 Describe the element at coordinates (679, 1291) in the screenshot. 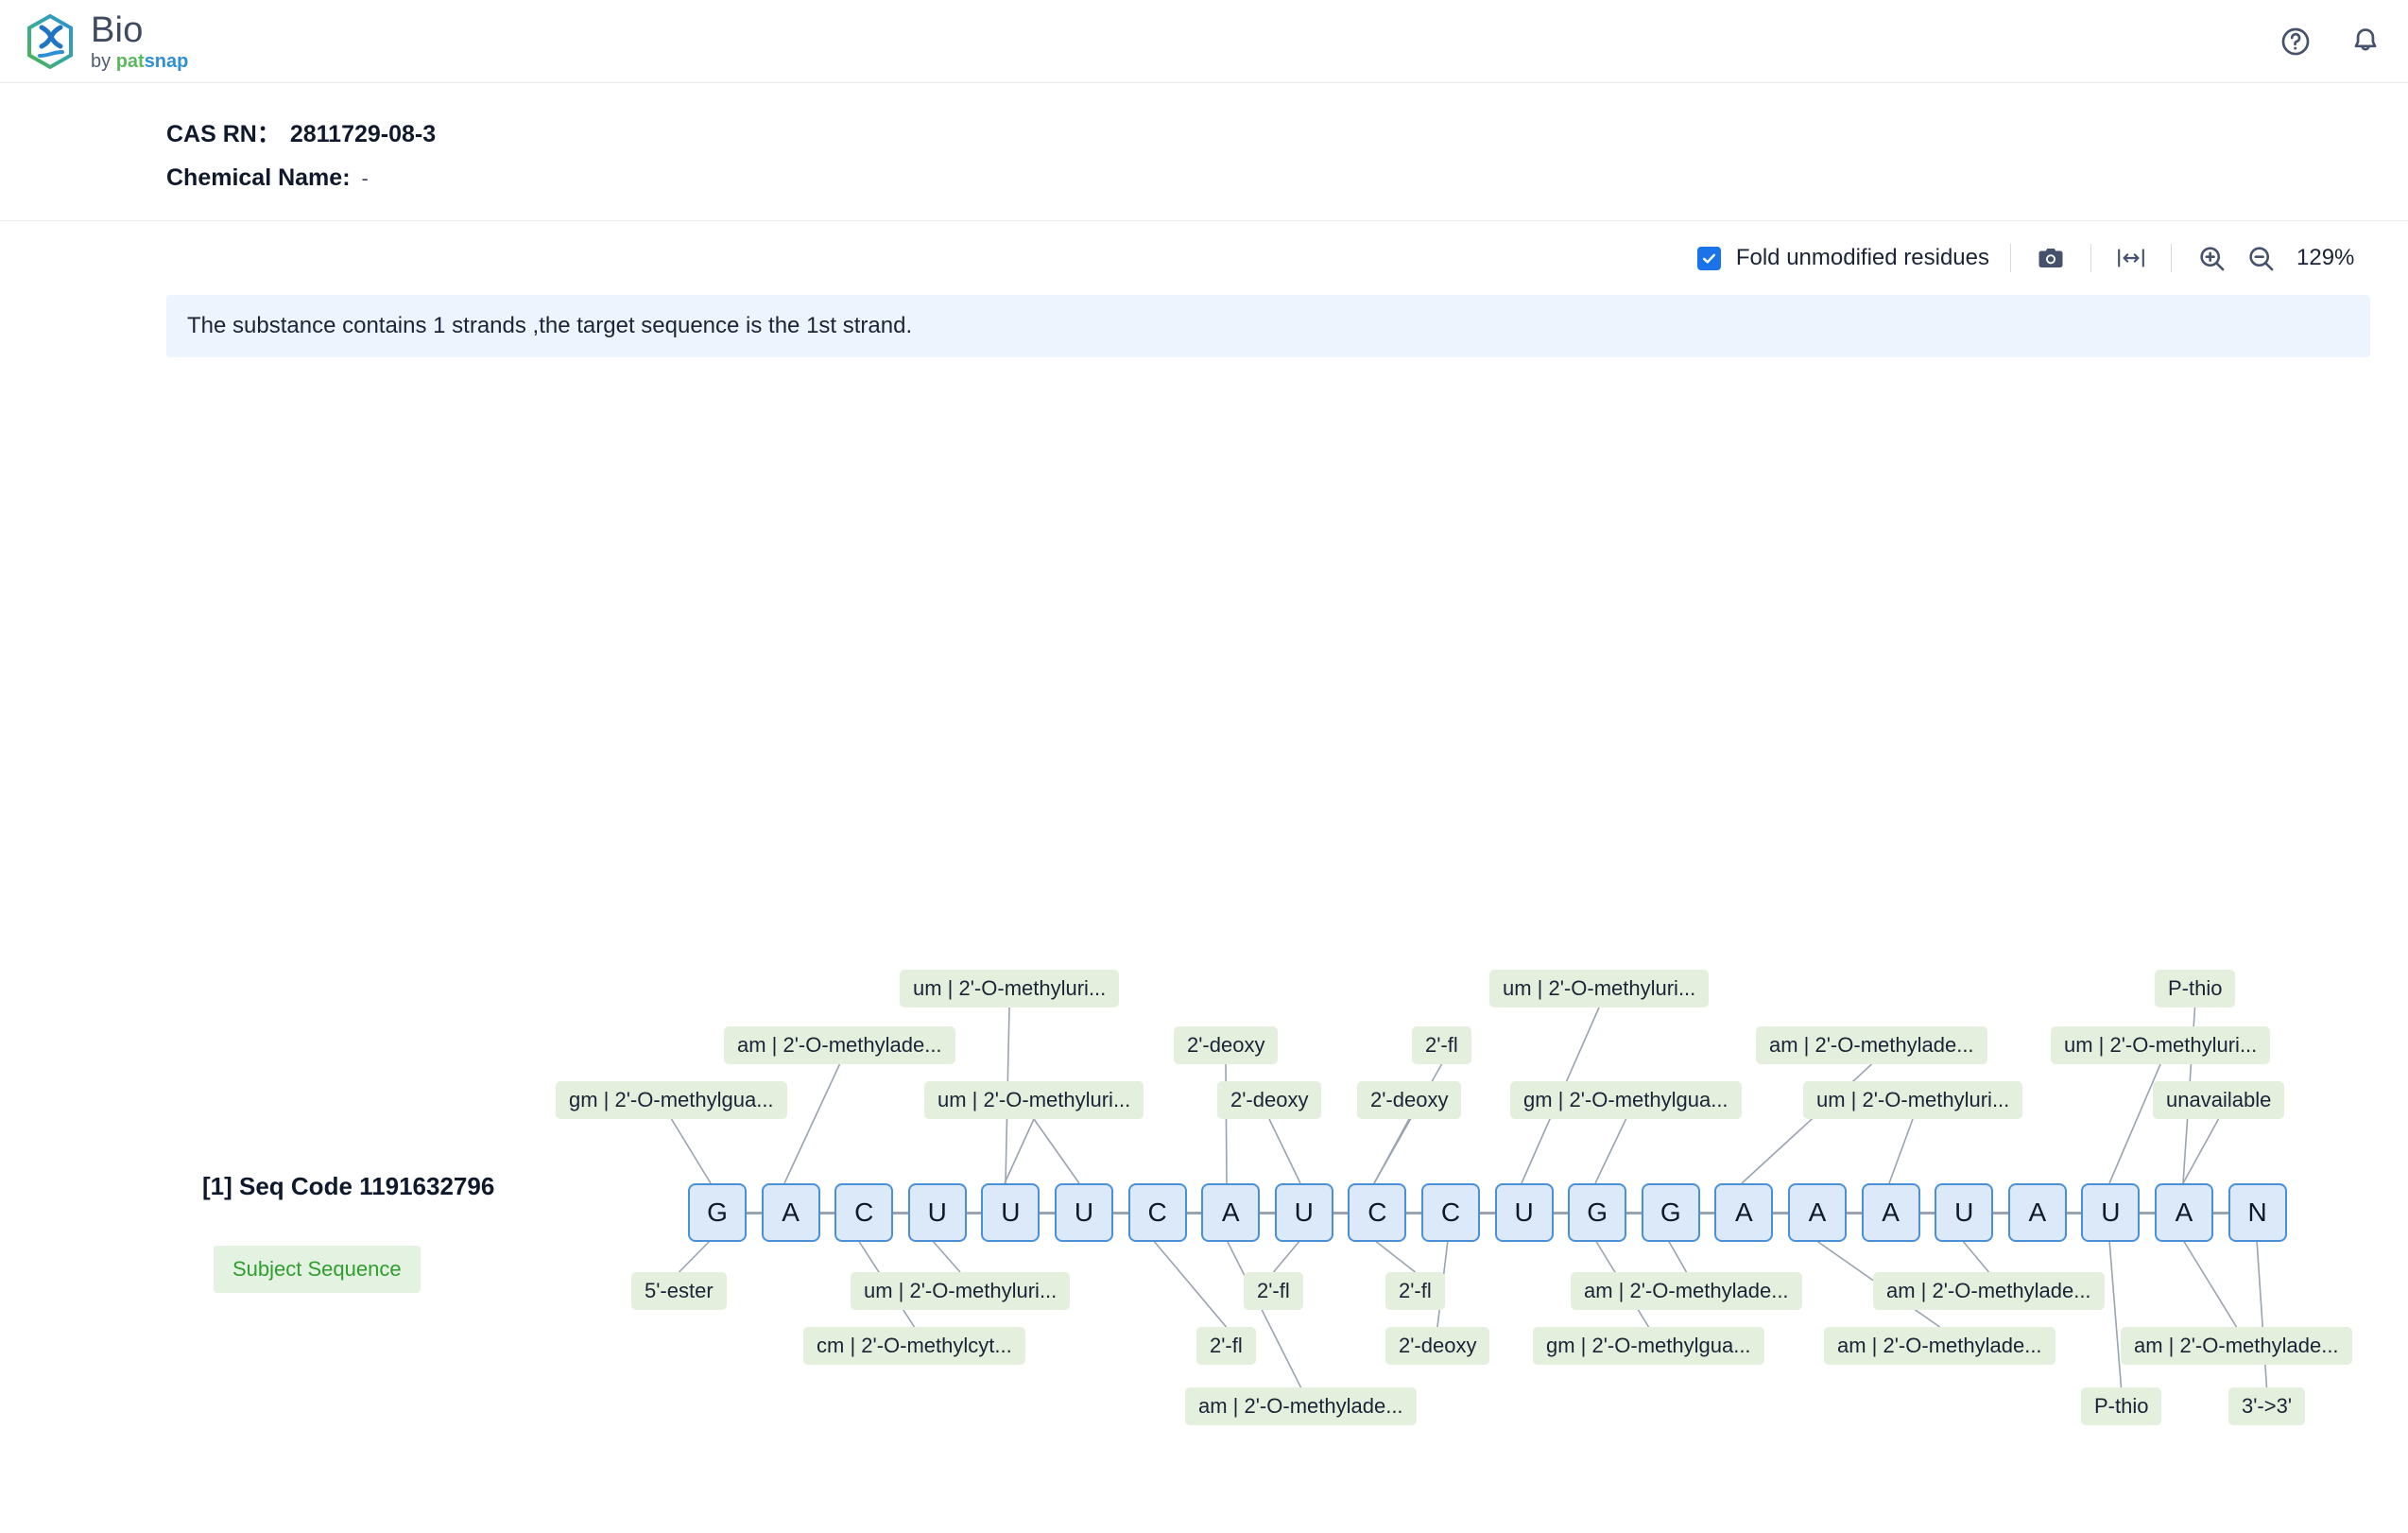

I see `modification-annotation: 5'-ester` at that location.